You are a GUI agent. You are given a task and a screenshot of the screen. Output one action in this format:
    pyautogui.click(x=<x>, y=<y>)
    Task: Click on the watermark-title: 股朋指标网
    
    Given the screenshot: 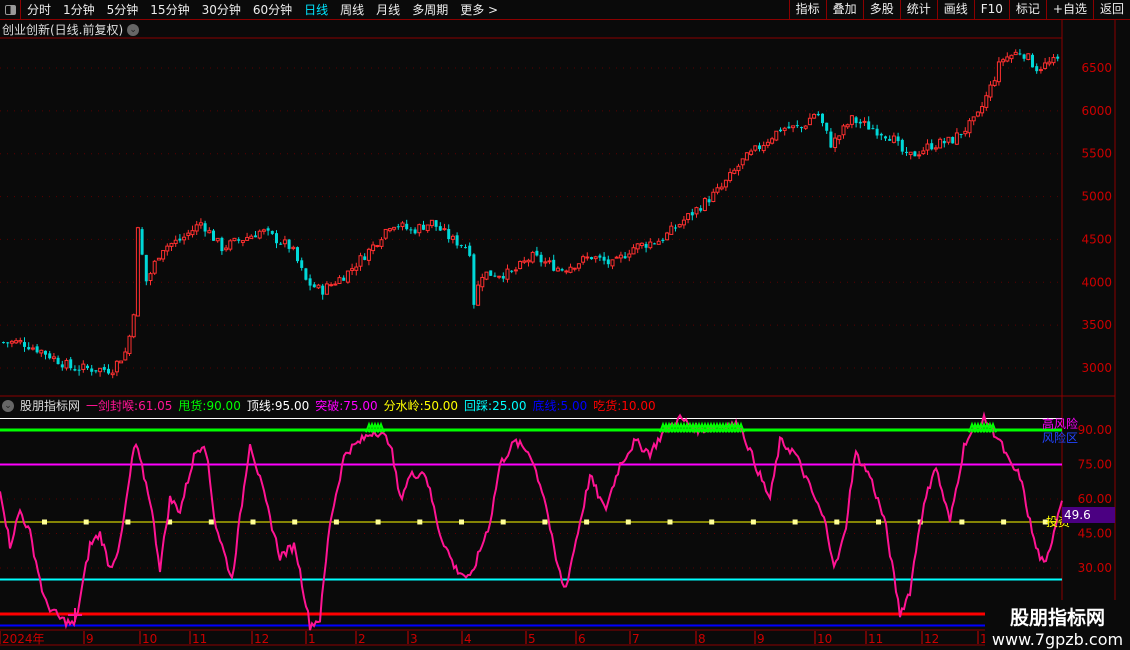 What is the action you would take?
    pyautogui.click(x=1057, y=618)
    